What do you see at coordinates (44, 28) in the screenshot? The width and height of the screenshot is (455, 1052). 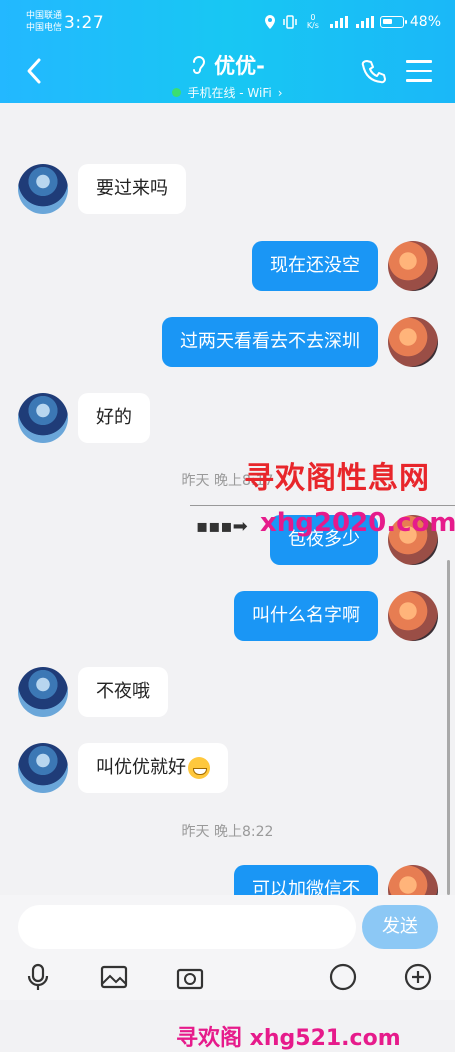 I see `carrier-2: 中国电信` at bounding box center [44, 28].